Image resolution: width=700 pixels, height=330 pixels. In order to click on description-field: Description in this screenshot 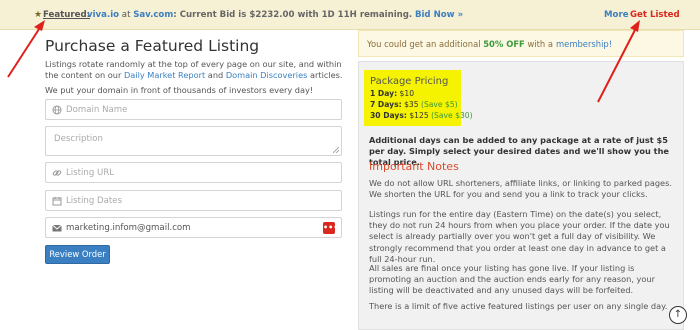, I will do `click(193, 141)`.